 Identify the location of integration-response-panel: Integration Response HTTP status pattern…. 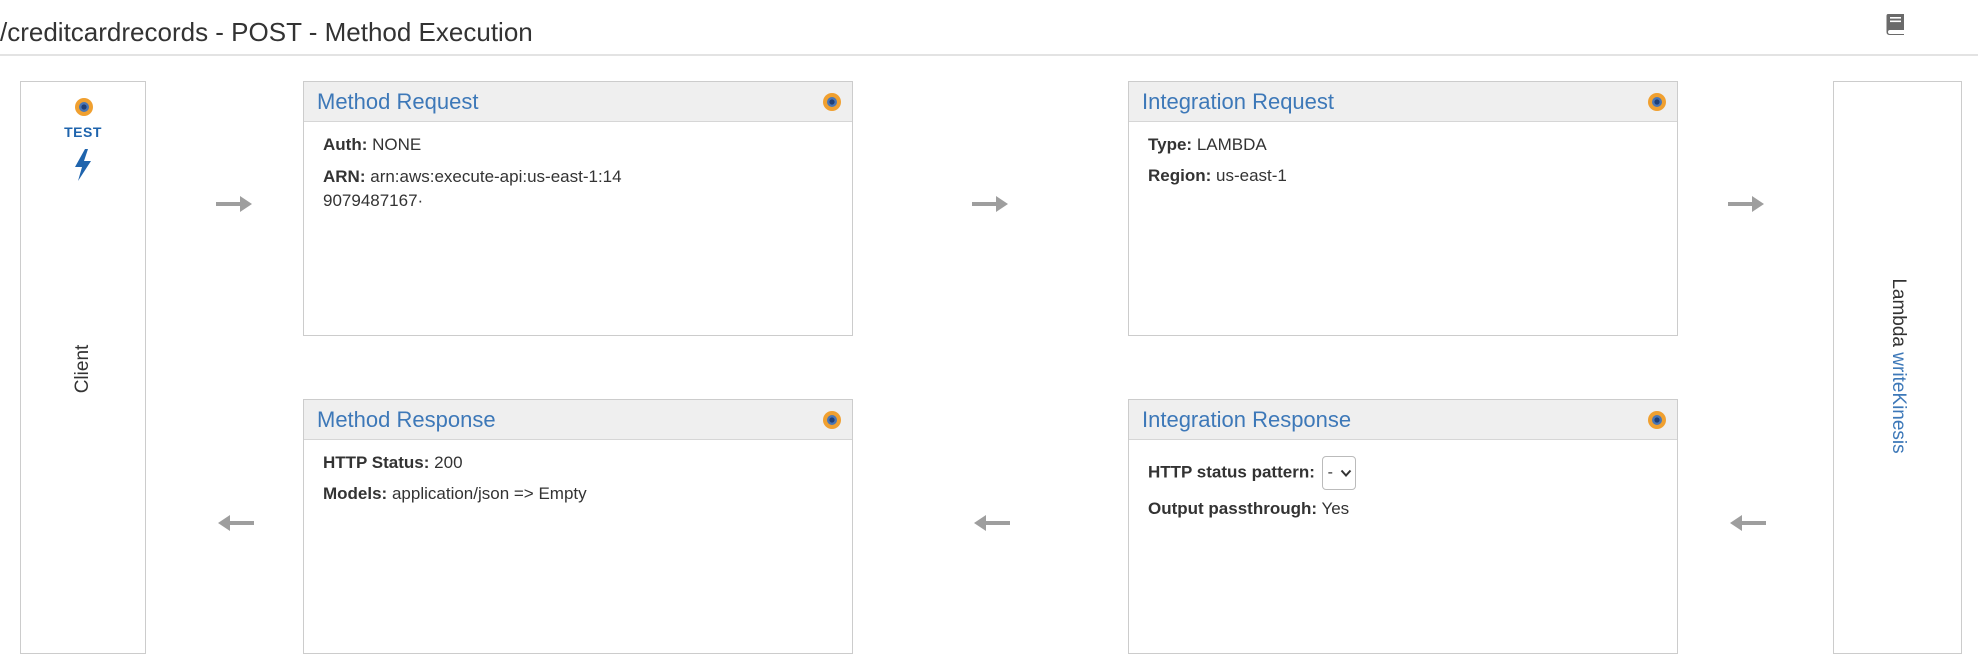
(1403, 526).